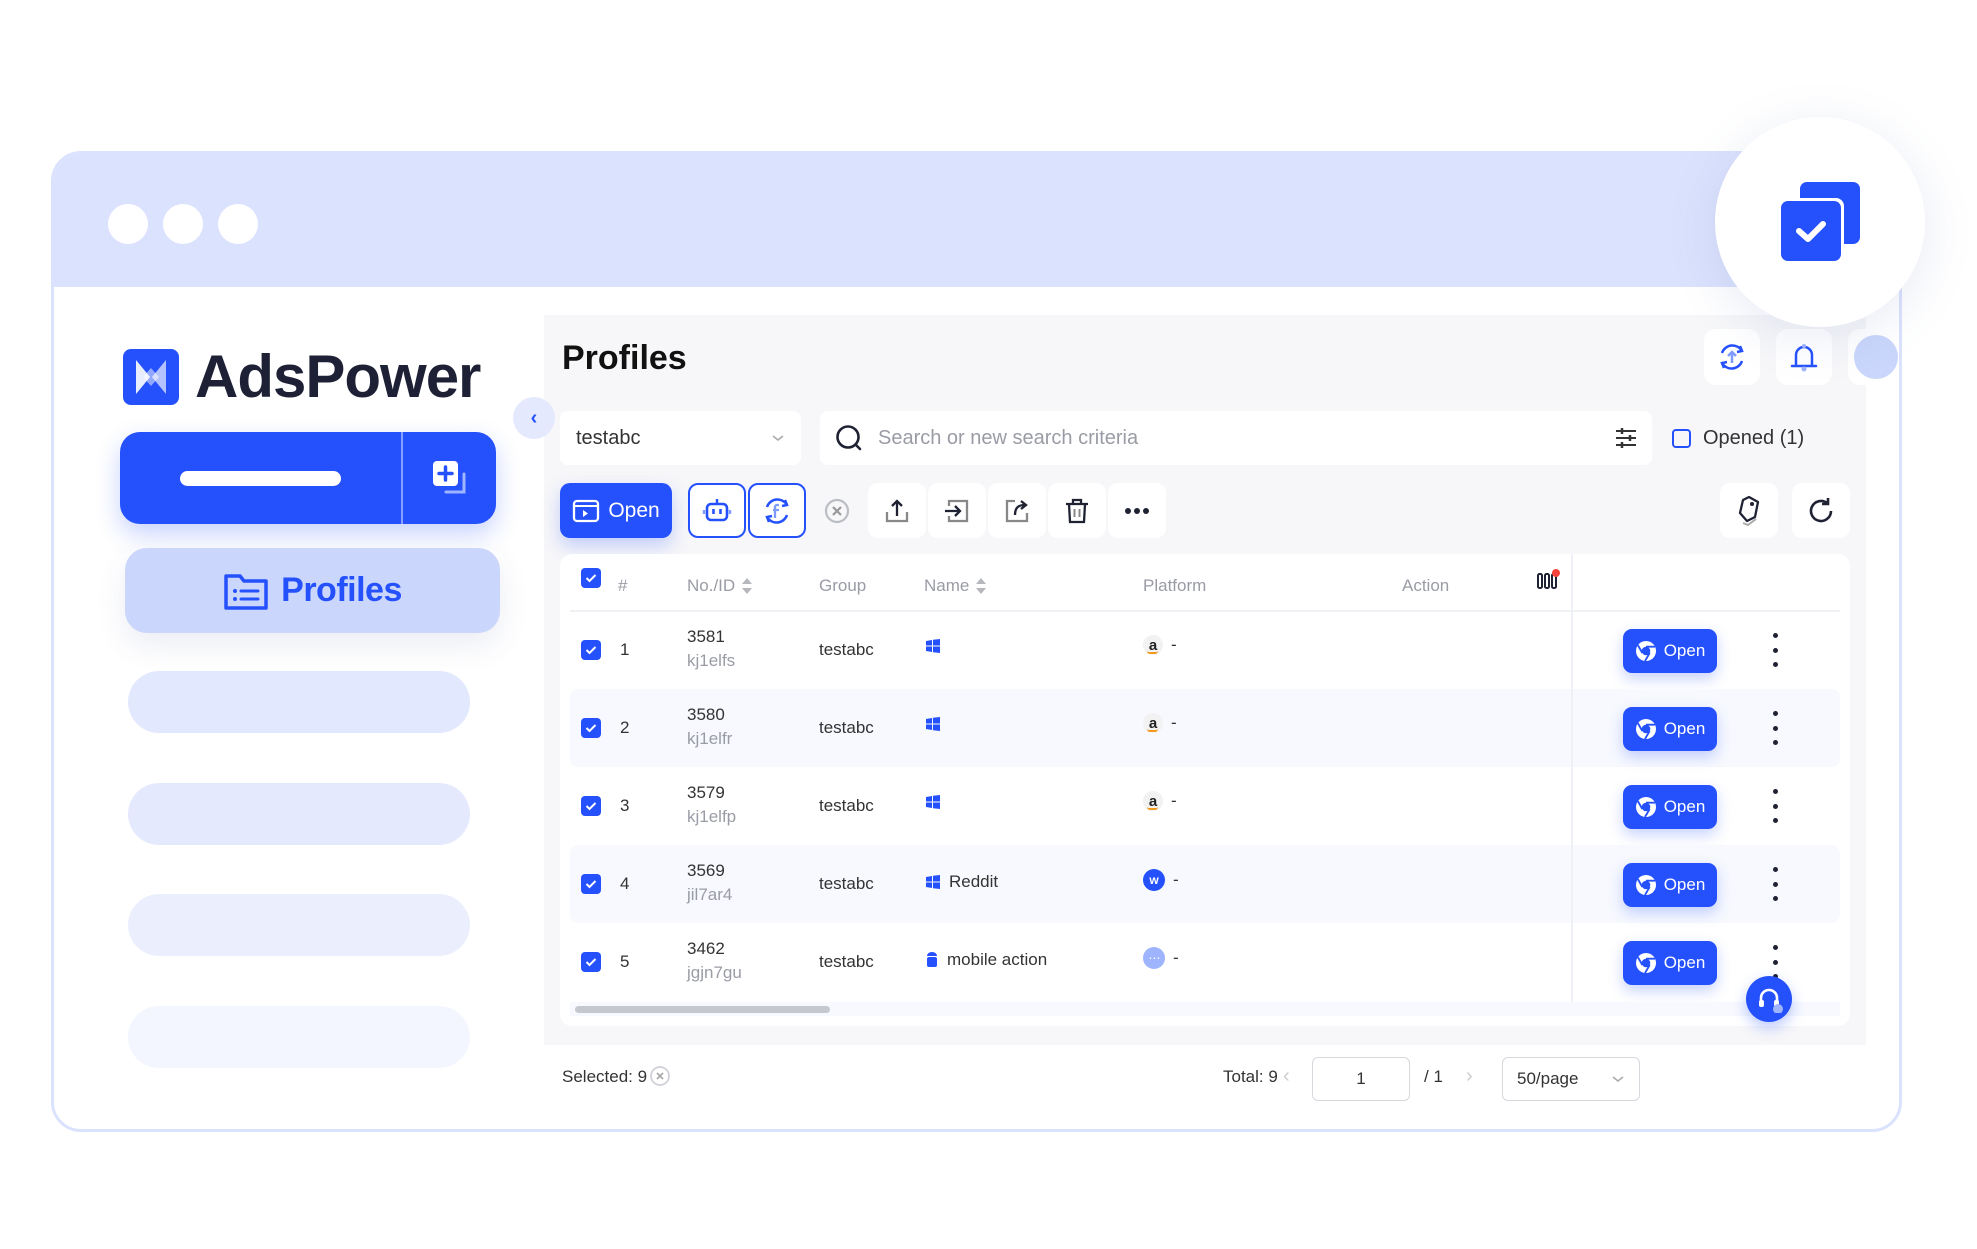  I want to click on profile-number: 3579, so click(706, 792).